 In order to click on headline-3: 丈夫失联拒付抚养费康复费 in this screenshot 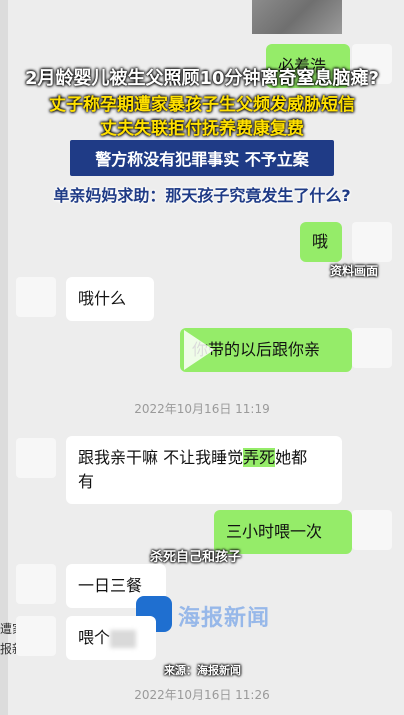, I will do `click(202, 129)`.